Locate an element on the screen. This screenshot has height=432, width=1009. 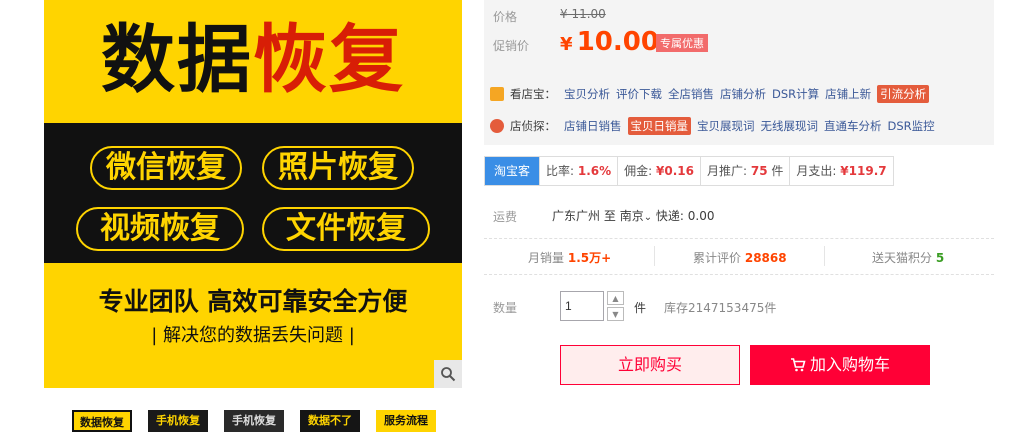
chevron-down-icon: ▼ is located at coordinates (615, 314).